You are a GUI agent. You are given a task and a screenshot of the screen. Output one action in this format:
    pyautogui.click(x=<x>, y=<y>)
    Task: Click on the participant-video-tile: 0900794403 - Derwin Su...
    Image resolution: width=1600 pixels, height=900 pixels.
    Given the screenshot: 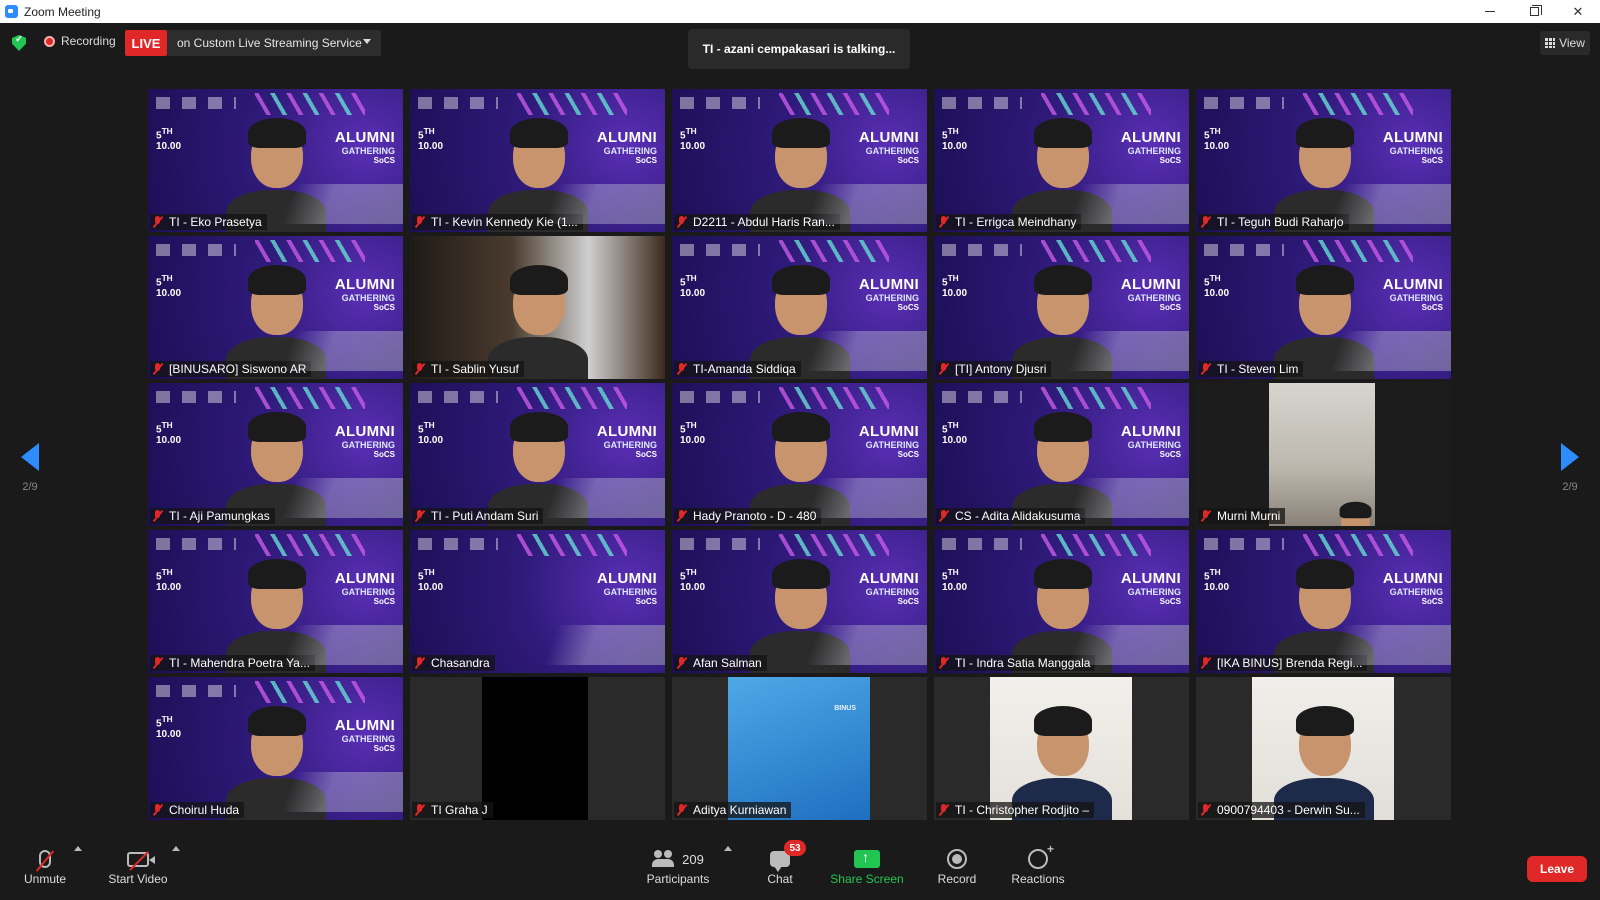 What is the action you would take?
    pyautogui.click(x=1323, y=748)
    